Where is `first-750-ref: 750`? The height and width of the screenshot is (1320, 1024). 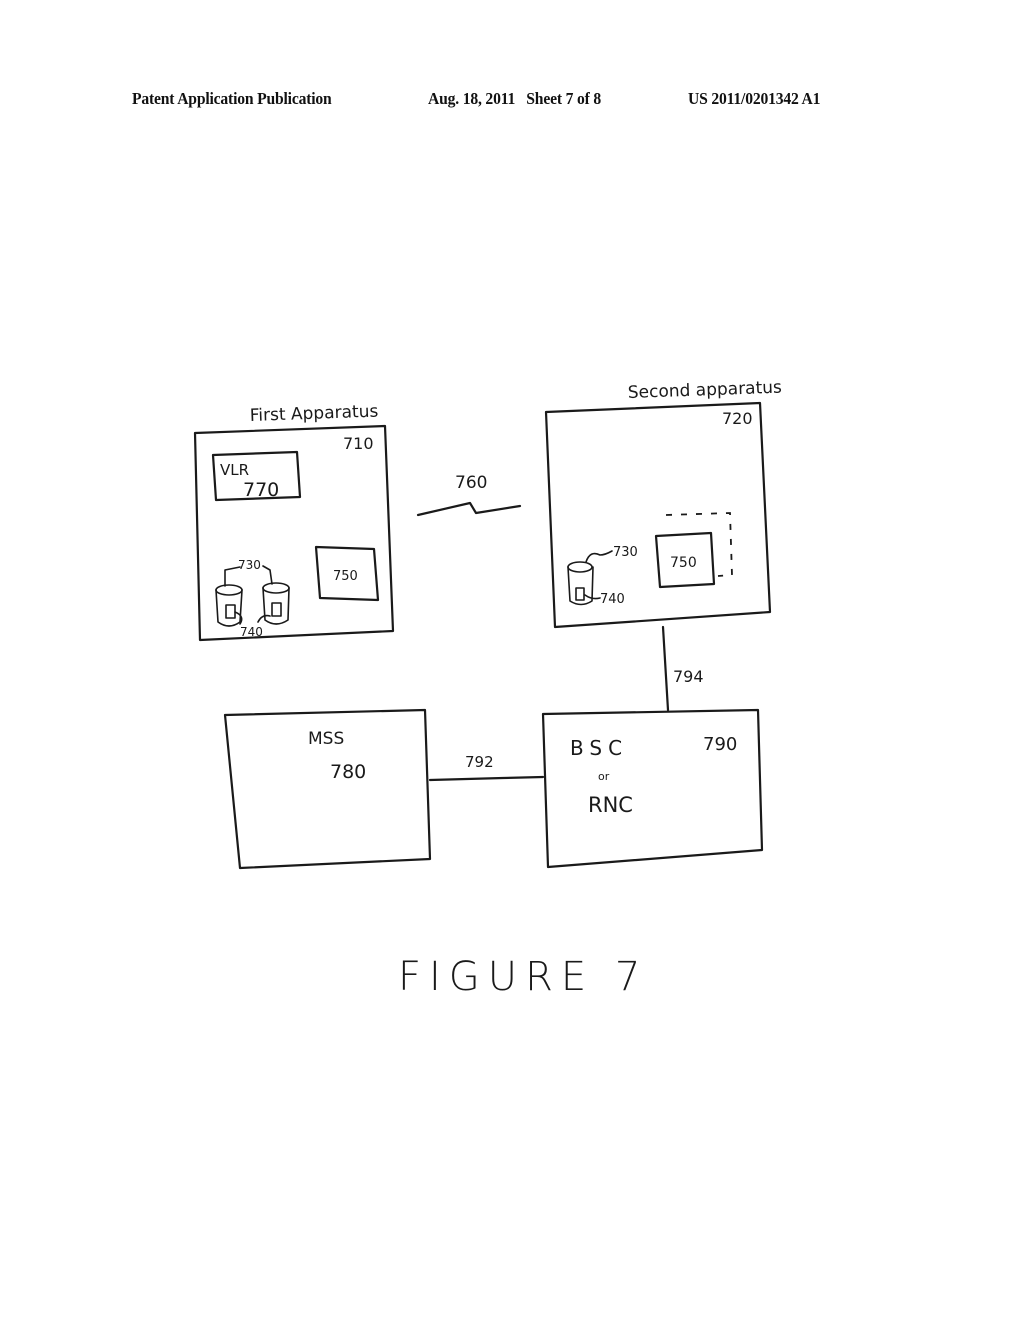
first-750-ref: 750 is located at coordinates (345, 576).